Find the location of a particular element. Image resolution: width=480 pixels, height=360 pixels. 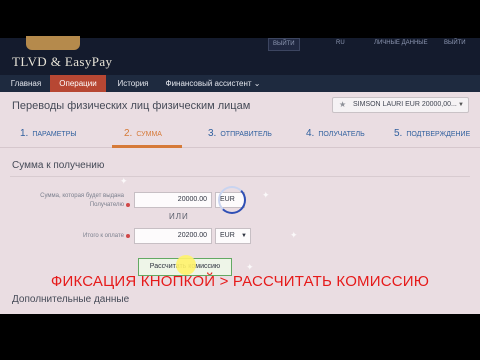

step-sender: 3. ОТПРАВИТЕЛЬ is located at coordinates (240, 133).